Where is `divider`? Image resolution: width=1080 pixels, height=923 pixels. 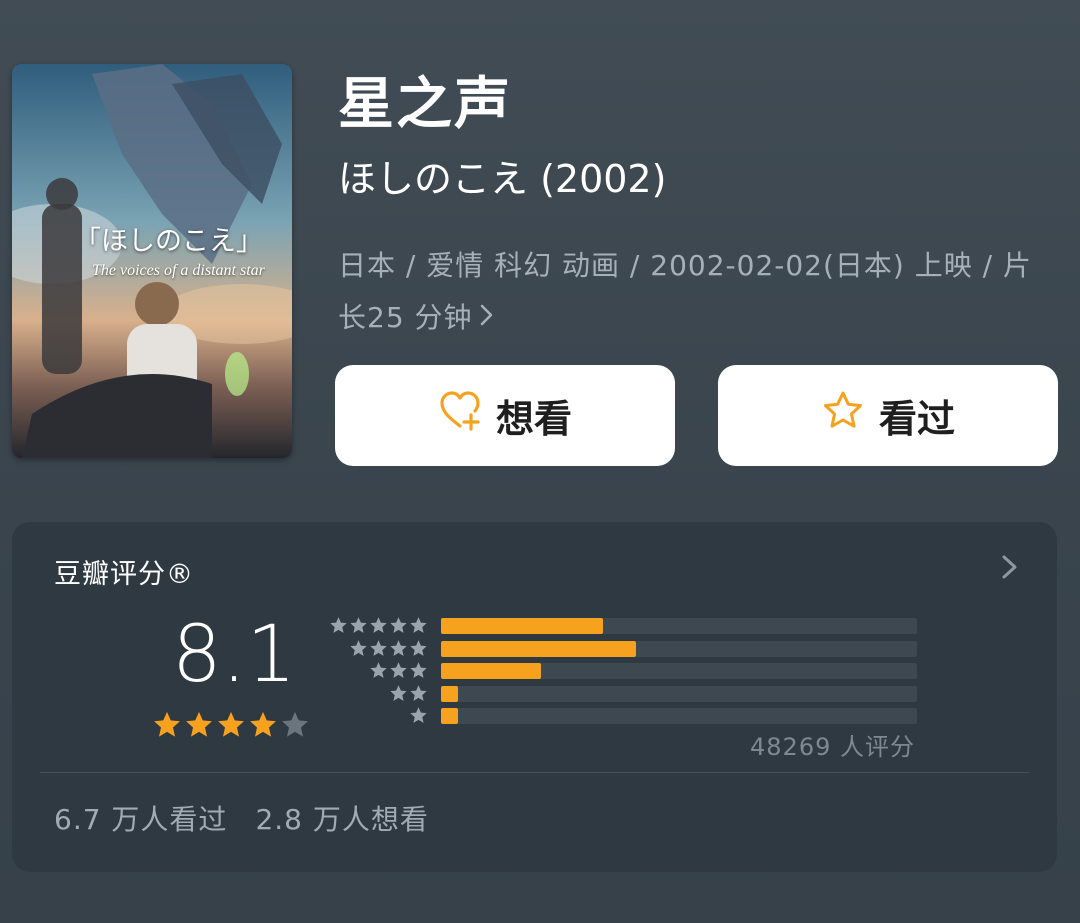
divider is located at coordinates (534, 772).